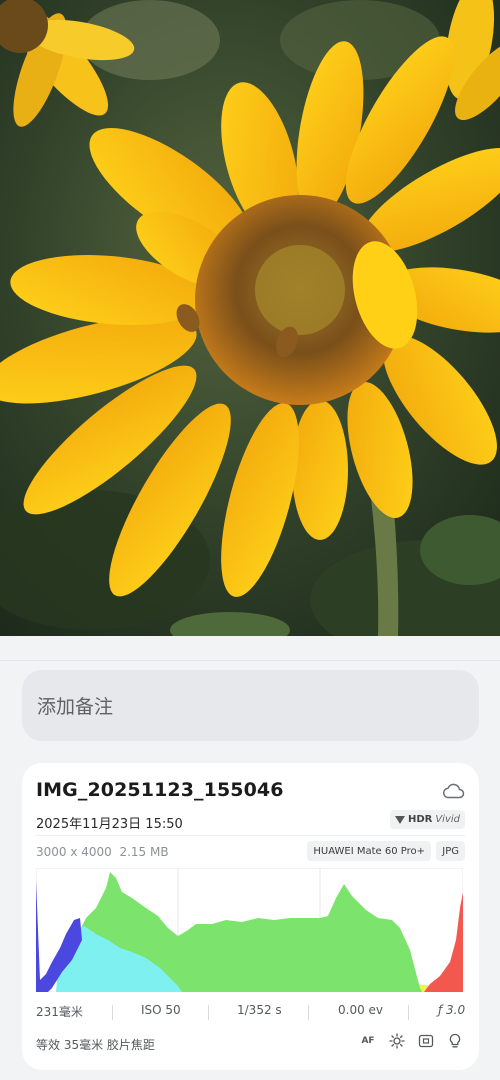 The image size is (500, 1080). I want to click on capture-datetime: 2025年11月23日 15:50, so click(109, 824).